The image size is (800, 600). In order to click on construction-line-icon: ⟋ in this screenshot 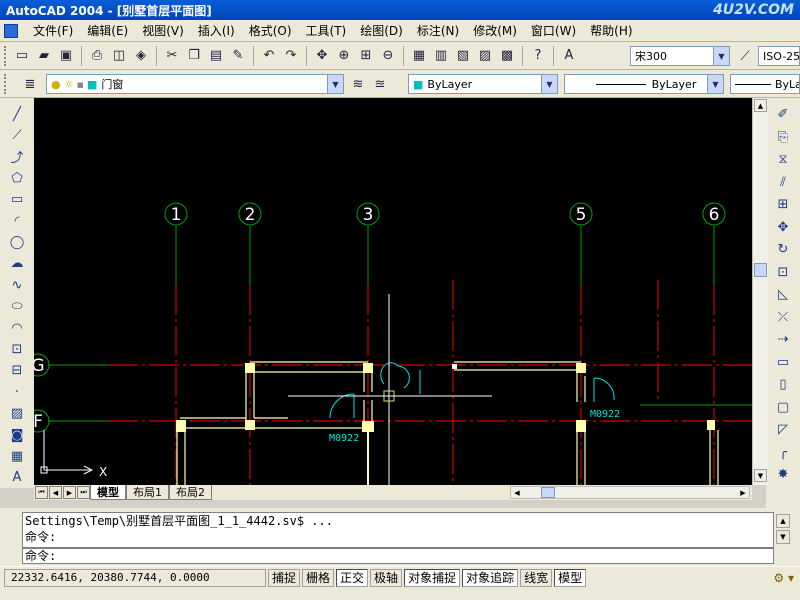, I will do `click(17, 135)`.